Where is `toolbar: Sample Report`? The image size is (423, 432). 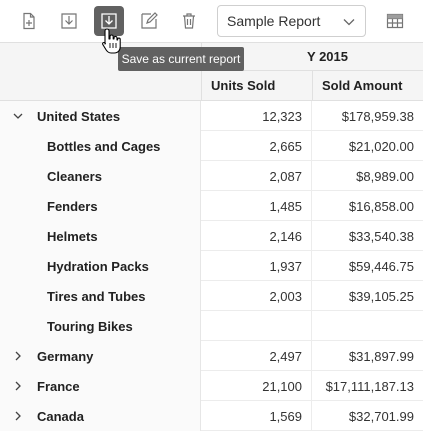 toolbar: Sample Report is located at coordinates (211, 21).